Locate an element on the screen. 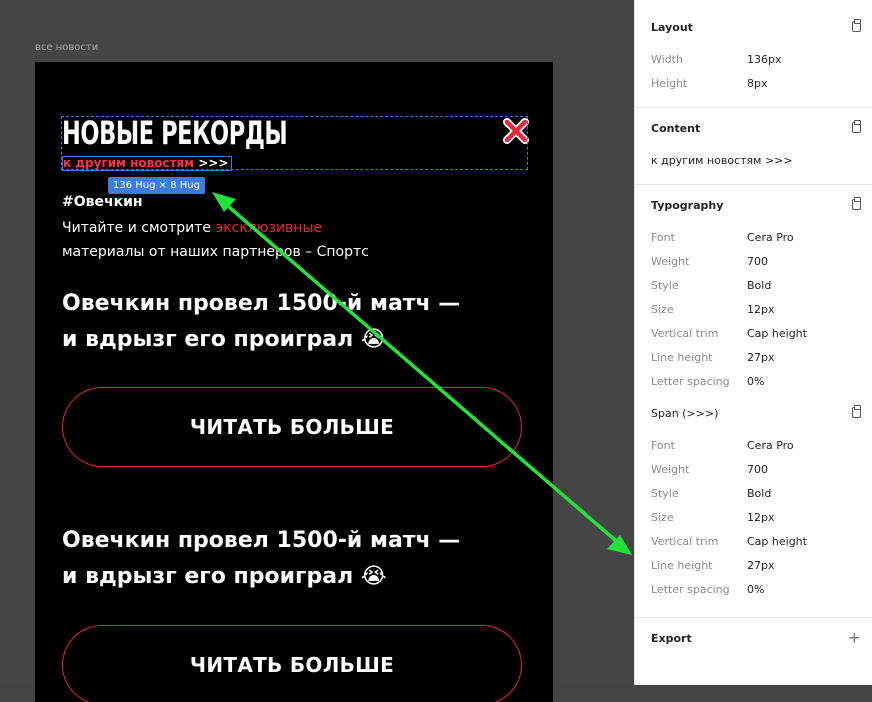  content-section: Content к другим новостям >>> is located at coordinates (753, 146).